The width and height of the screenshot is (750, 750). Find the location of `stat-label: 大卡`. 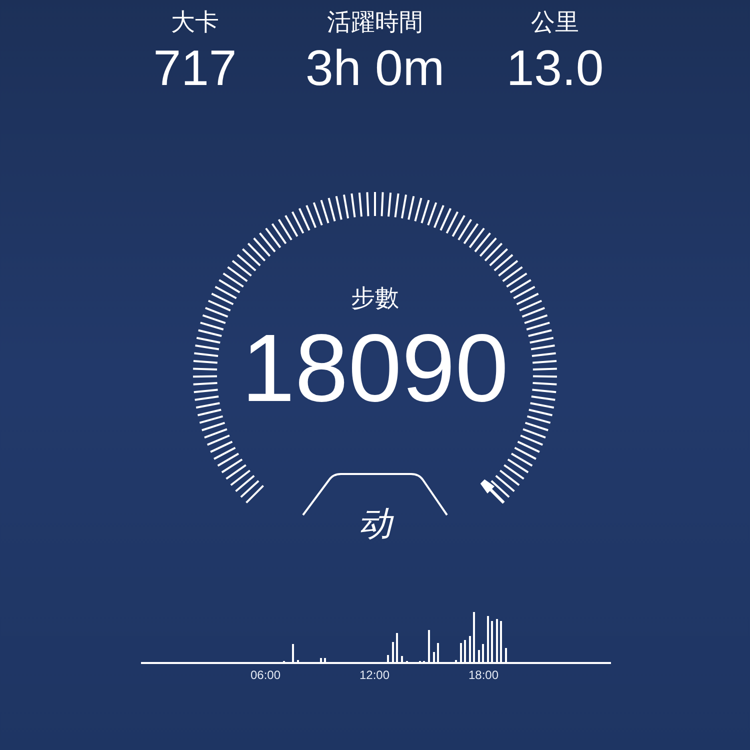

stat-label: 大卡 is located at coordinates (195, 22).